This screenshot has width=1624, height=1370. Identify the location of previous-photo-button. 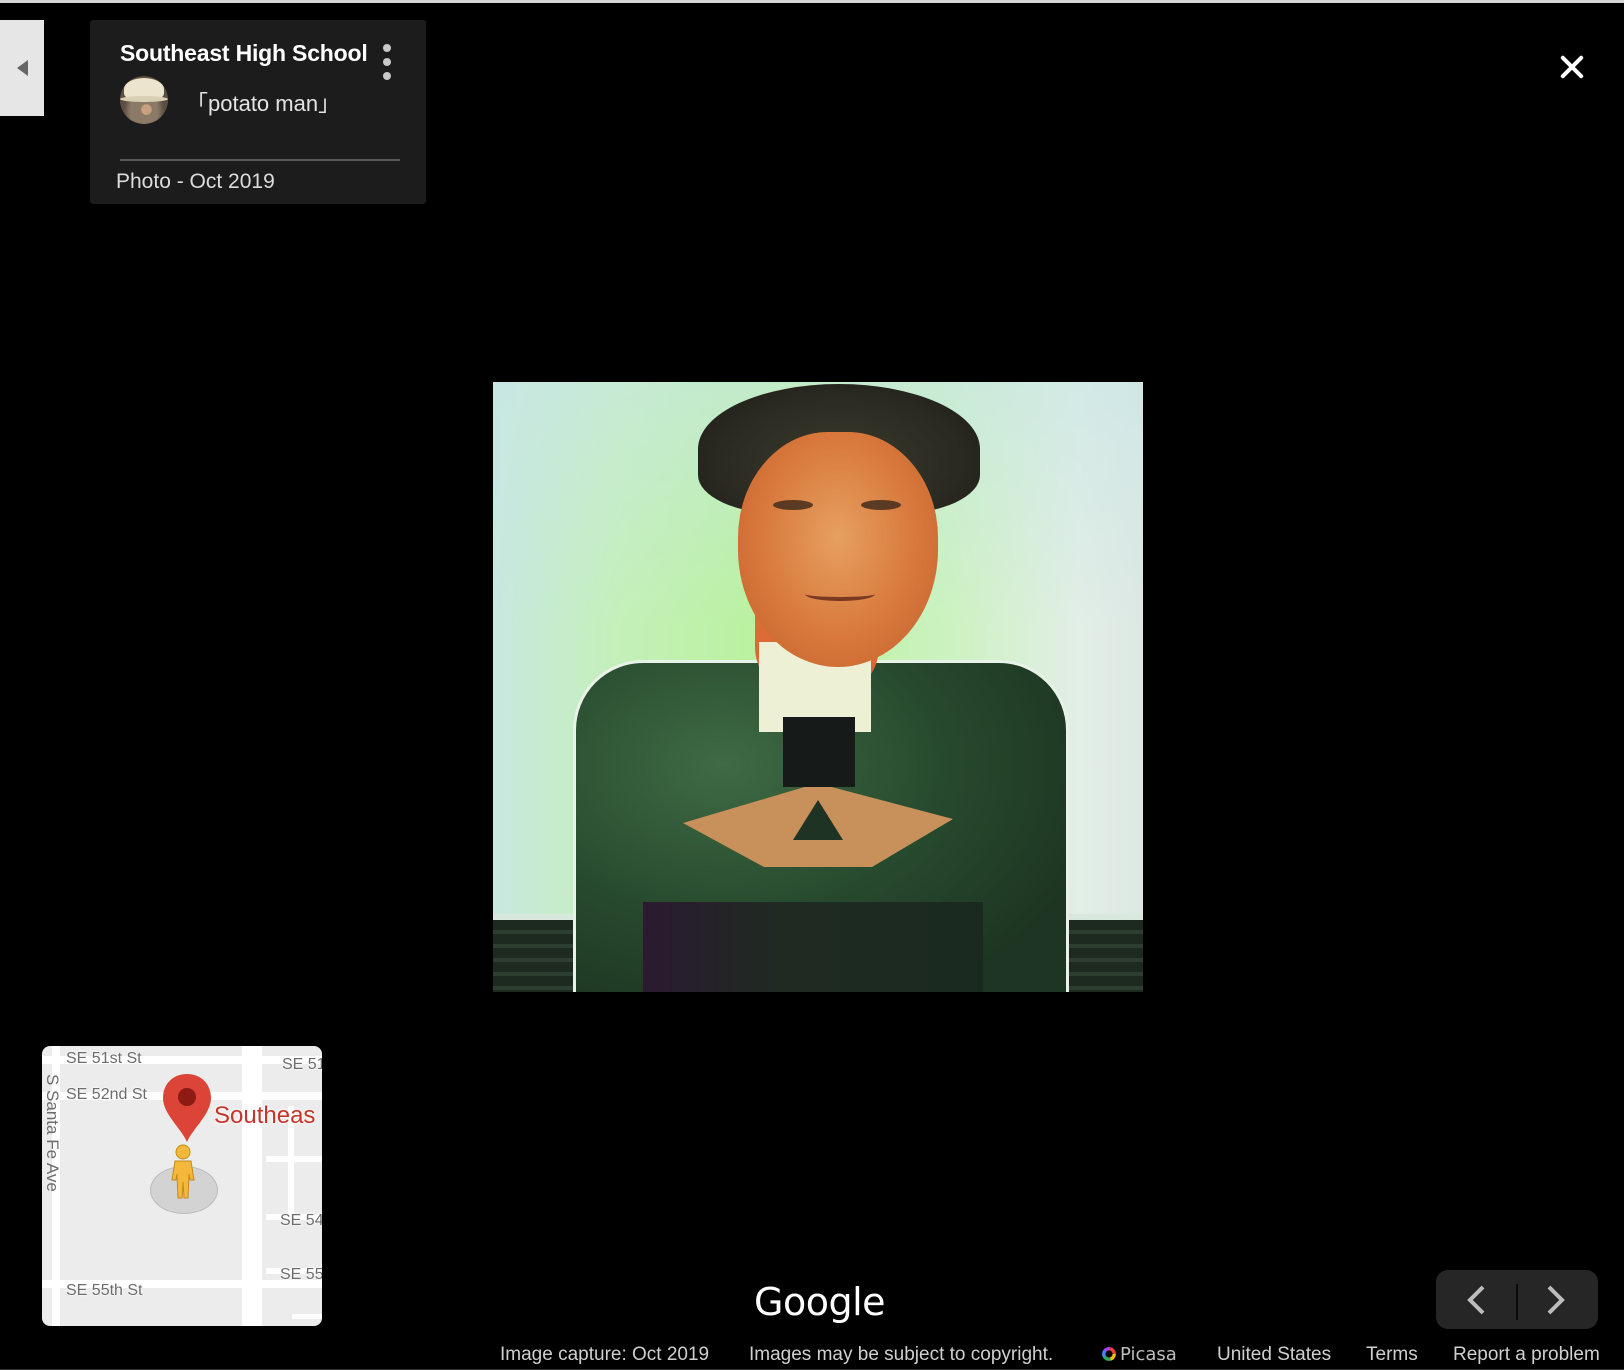
(1476, 1299).